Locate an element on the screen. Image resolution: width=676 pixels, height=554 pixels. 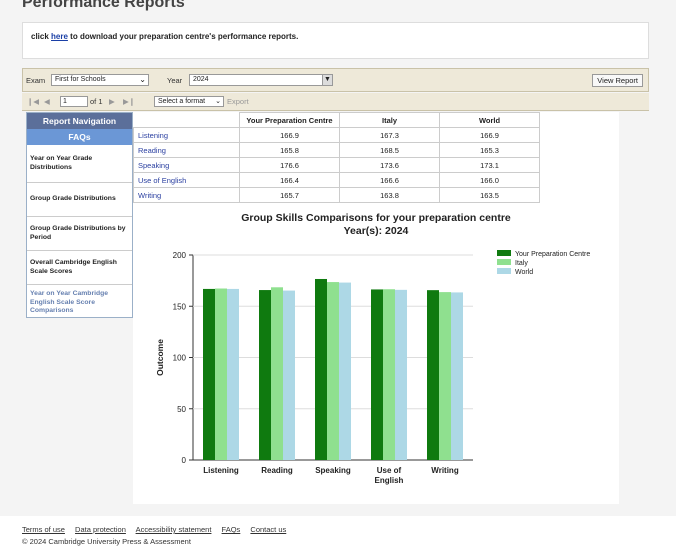
exam-select: First for Schools ⌄ is located at coordinates (100, 80).